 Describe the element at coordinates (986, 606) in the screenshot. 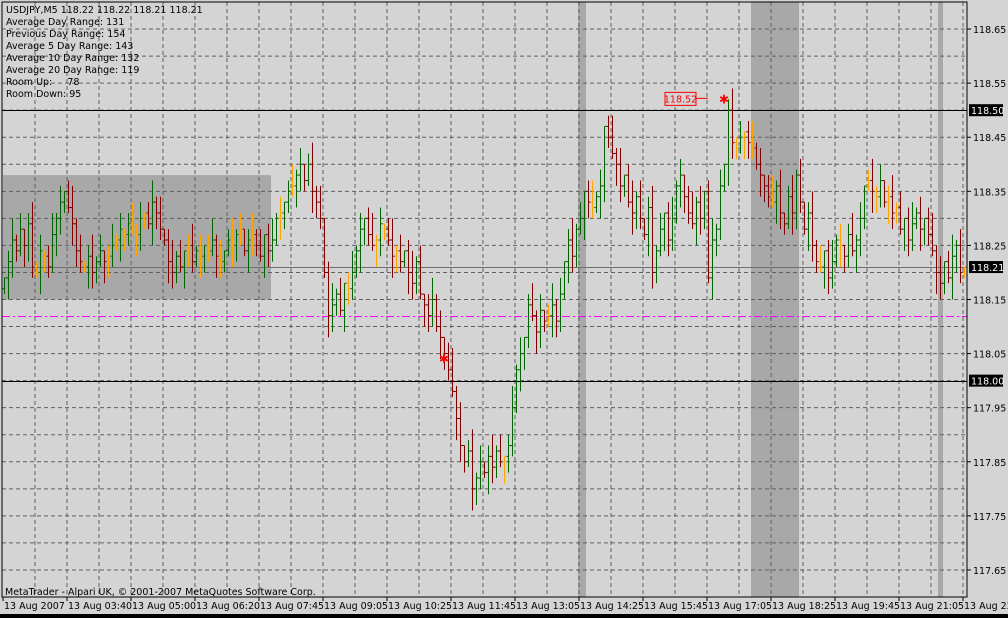

I see `x-tick-label: 13 Aug 22` at that location.